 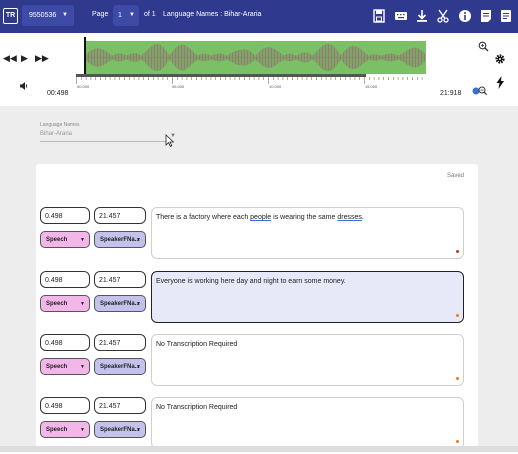 What do you see at coordinates (500, 82) in the screenshot?
I see `lightning-icon` at bounding box center [500, 82].